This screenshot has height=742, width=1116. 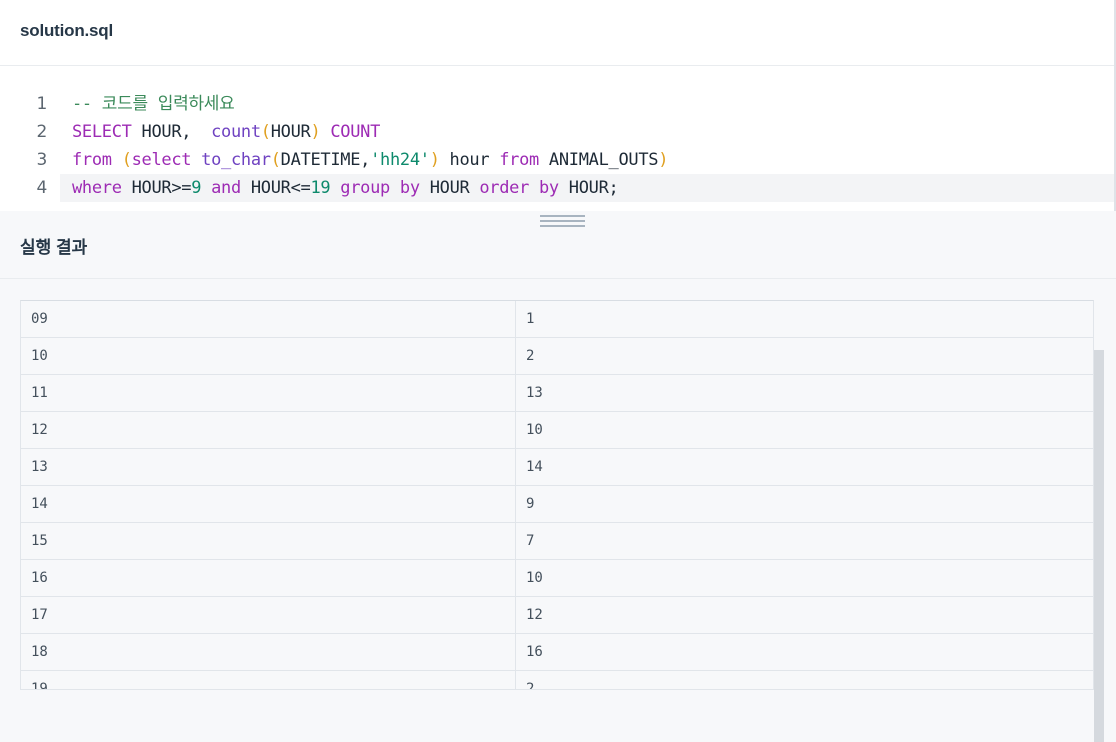 I want to click on table-row: 16 10, so click(x=557, y=578).